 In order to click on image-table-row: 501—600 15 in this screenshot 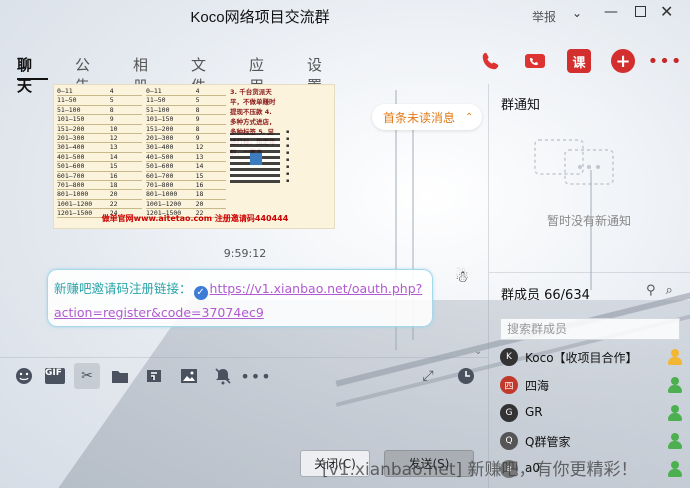, I will do `click(99, 167)`.